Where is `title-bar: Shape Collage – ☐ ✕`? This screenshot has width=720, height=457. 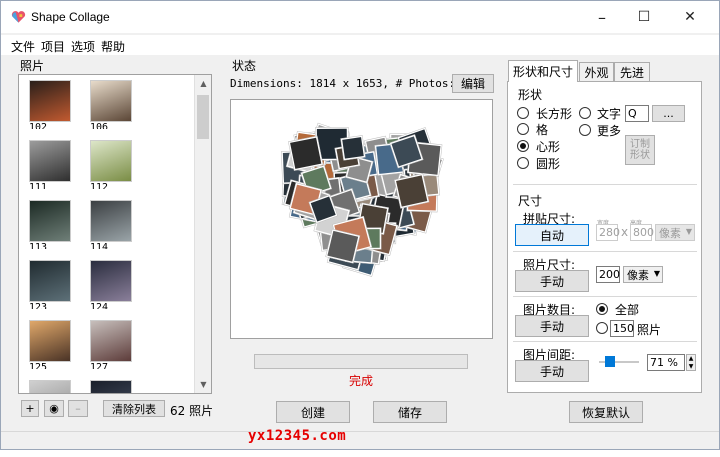
title-bar: Shape Collage – ☐ ✕ is located at coordinates (360, 17).